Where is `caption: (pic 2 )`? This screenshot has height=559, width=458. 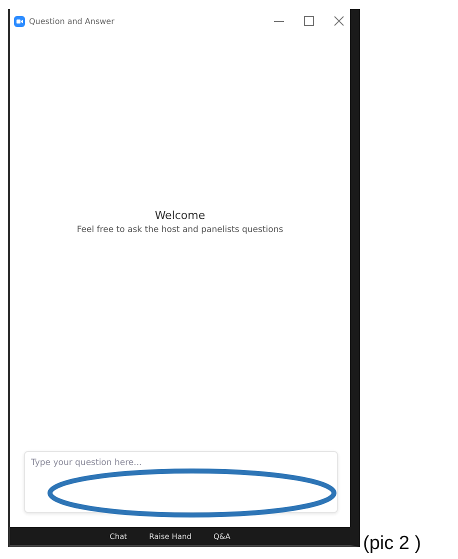 caption: (pic 2 ) is located at coordinates (392, 544).